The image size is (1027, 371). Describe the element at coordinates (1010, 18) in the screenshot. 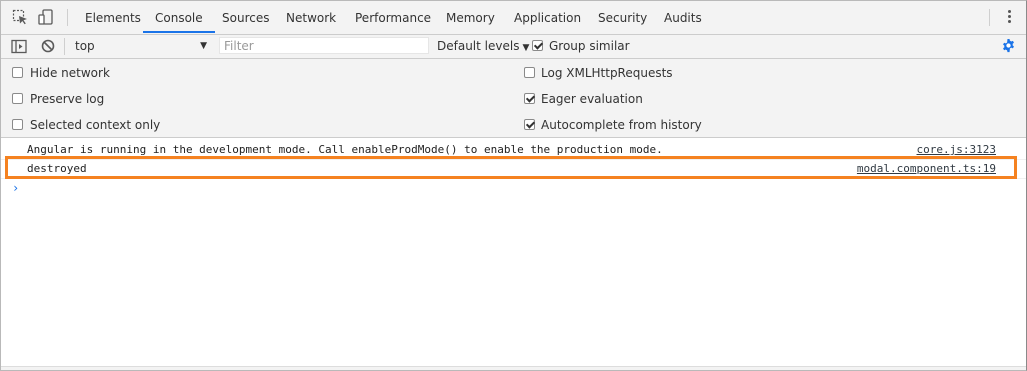

I see `more-options-icon` at that location.